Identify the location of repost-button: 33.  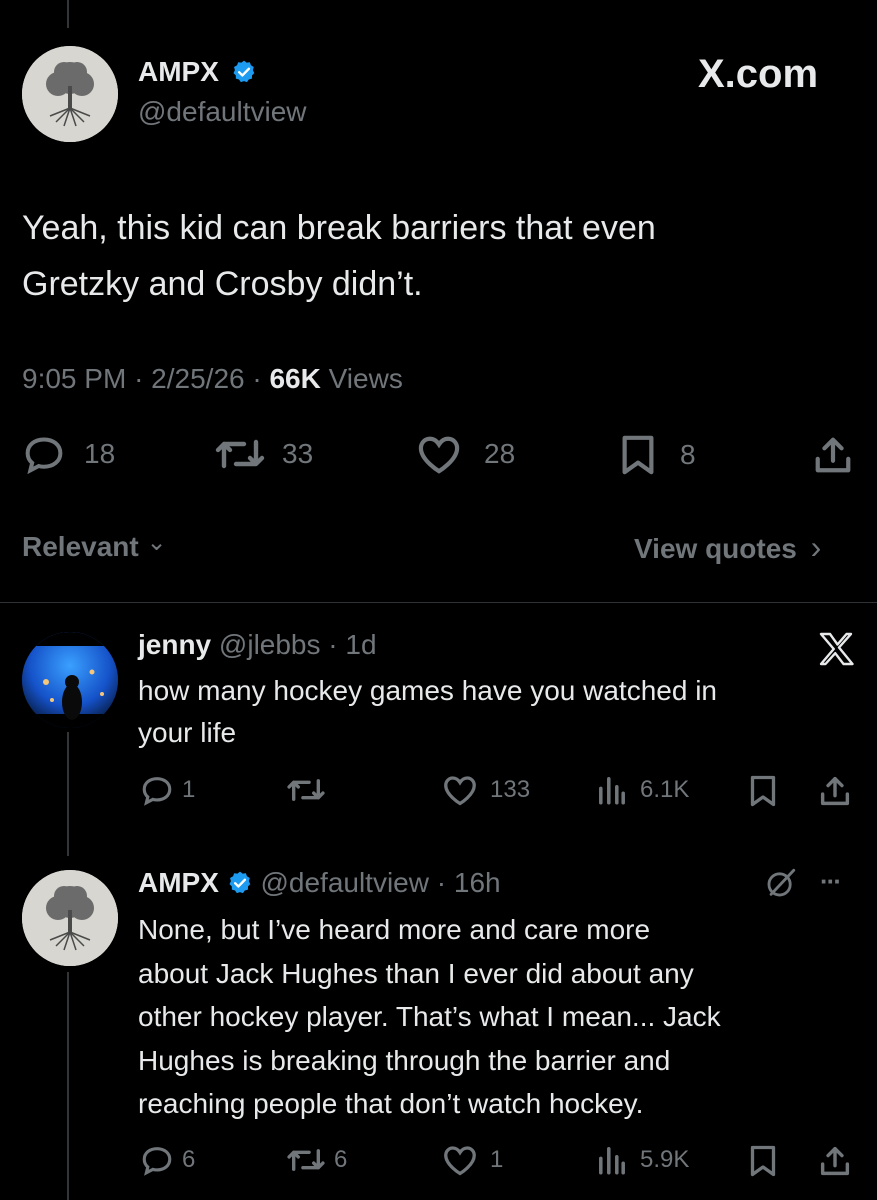
(263, 454).